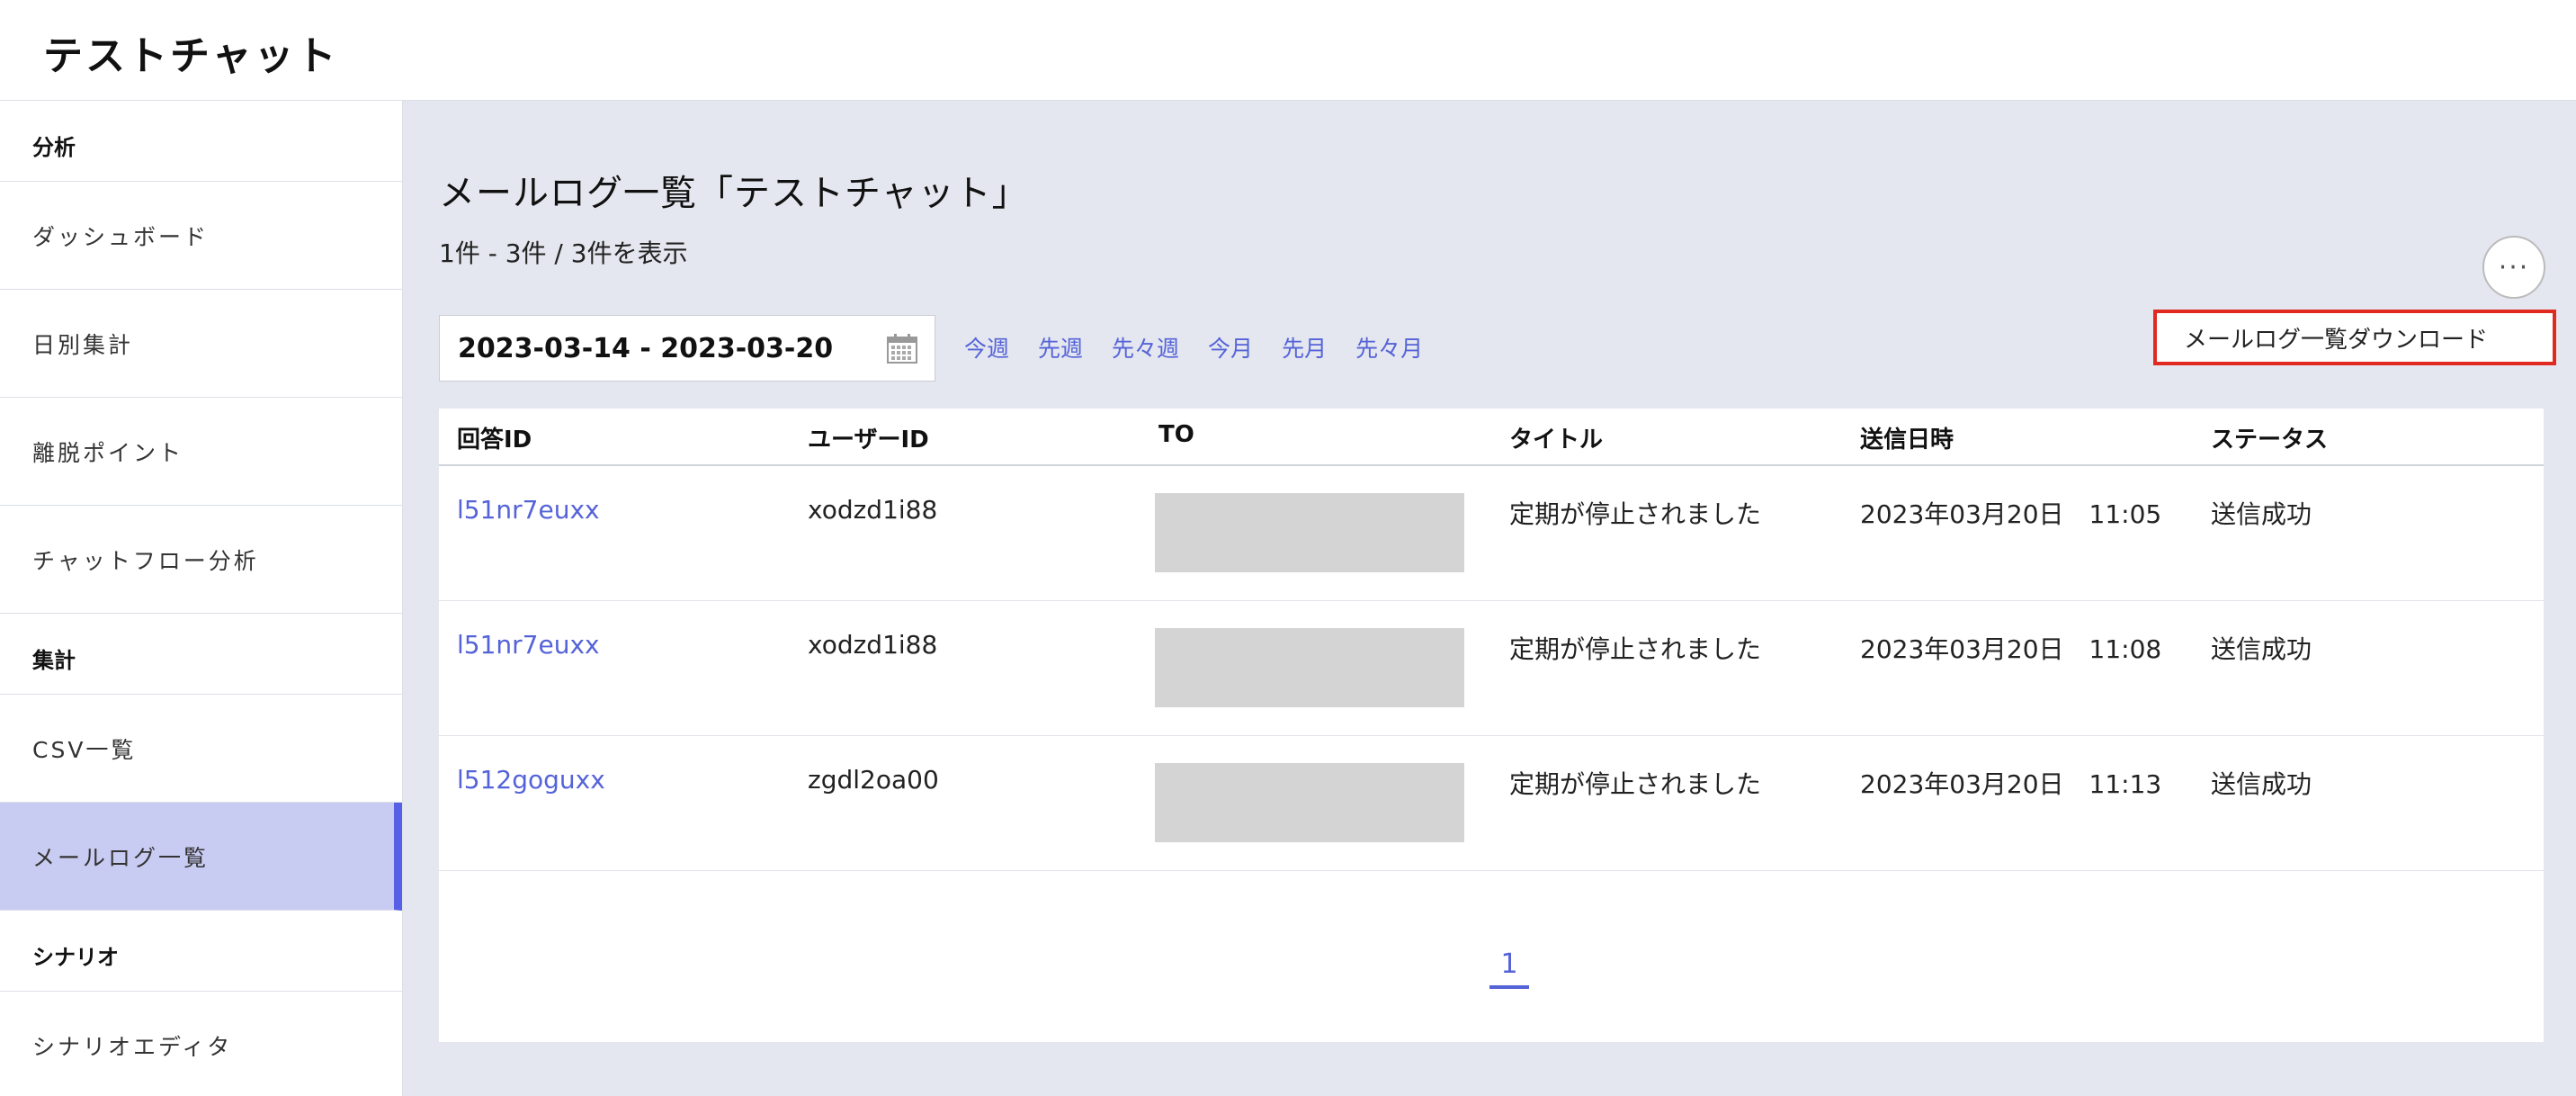 This screenshot has width=2576, height=1096. What do you see at coordinates (201, 141) in the screenshot?
I see `sidebar-section-analysis: 分析` at bounding box center [201, 141].